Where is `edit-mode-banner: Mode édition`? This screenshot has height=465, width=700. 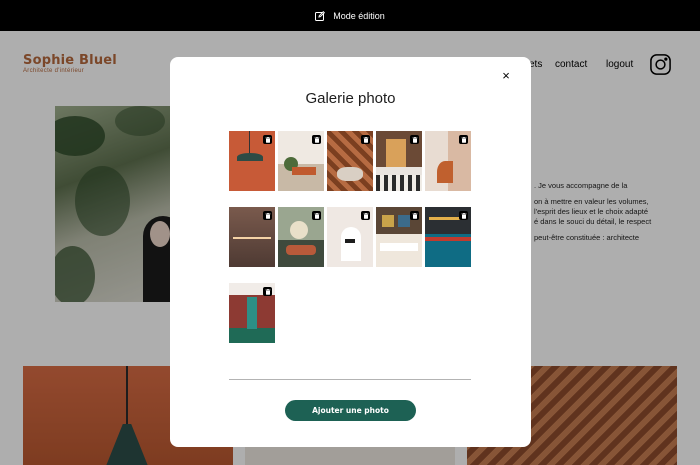
edit-mode-banner: Mode édition is located at coordinates (350, 15).